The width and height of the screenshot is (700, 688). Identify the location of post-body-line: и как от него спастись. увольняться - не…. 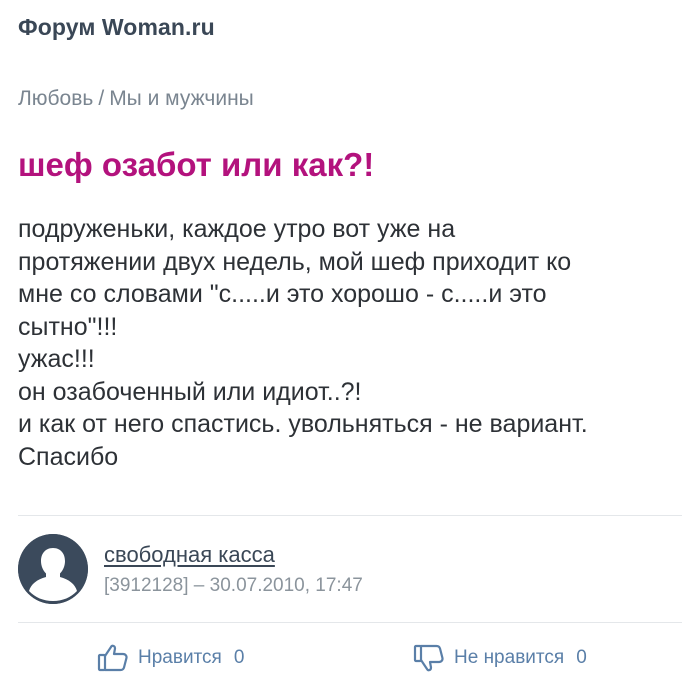
(303, 424).